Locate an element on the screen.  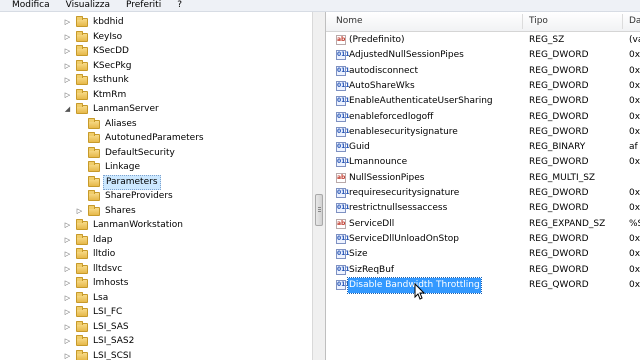
tree-item-label: lmhosts is located at coordinates (111, 283).